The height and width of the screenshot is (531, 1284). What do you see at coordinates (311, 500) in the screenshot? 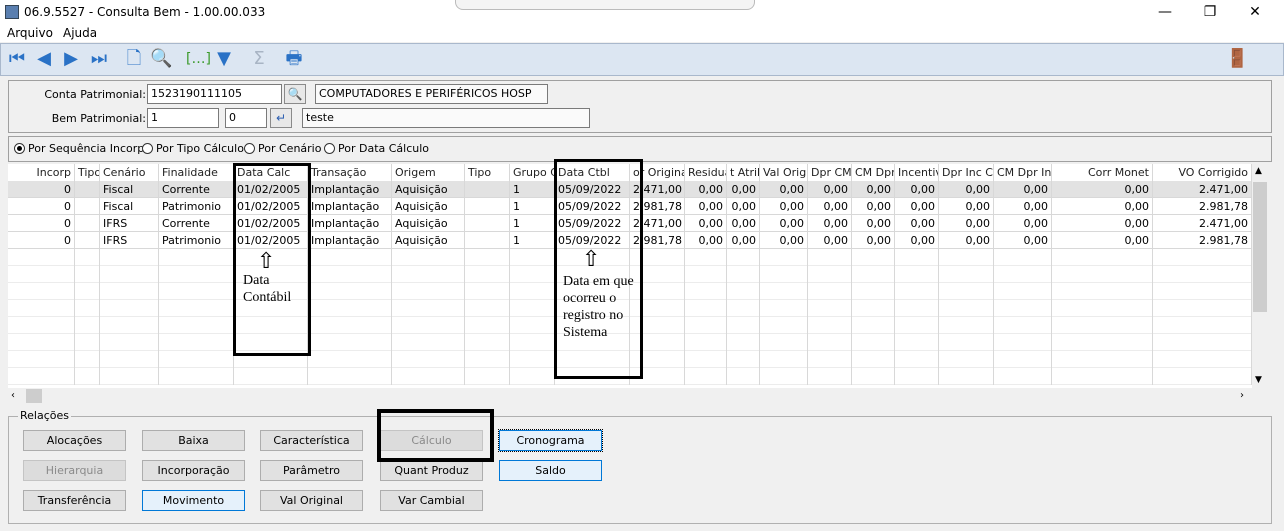
I see `relation-button-val-original: Val Original` at bounding box center [311, 500].